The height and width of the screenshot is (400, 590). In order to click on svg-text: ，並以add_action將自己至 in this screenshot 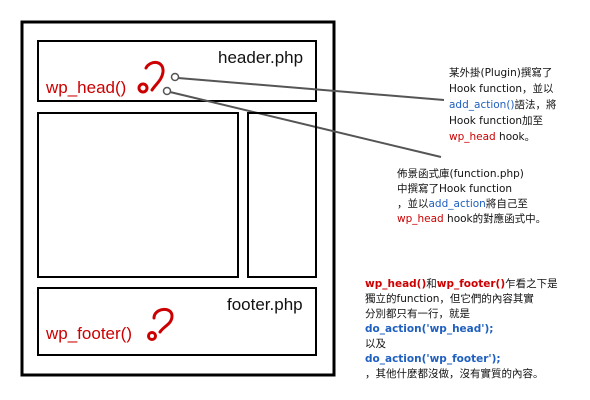, I will do `click(462, 203)`.